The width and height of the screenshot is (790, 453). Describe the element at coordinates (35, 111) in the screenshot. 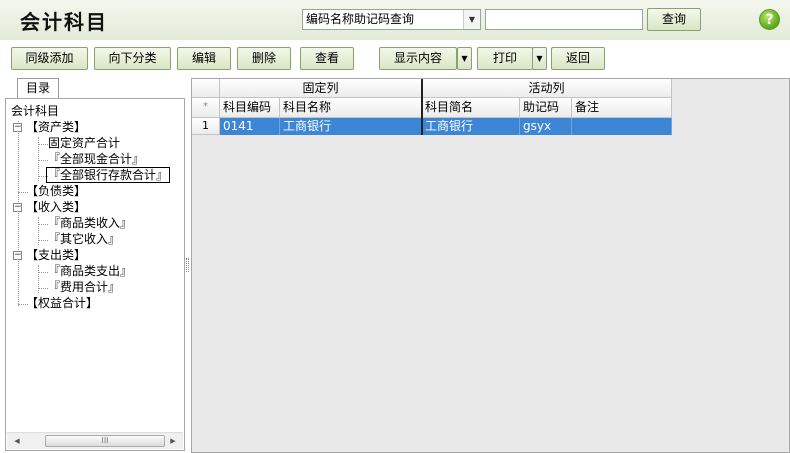

I see `tree-node-root: 会计科目` at that location.